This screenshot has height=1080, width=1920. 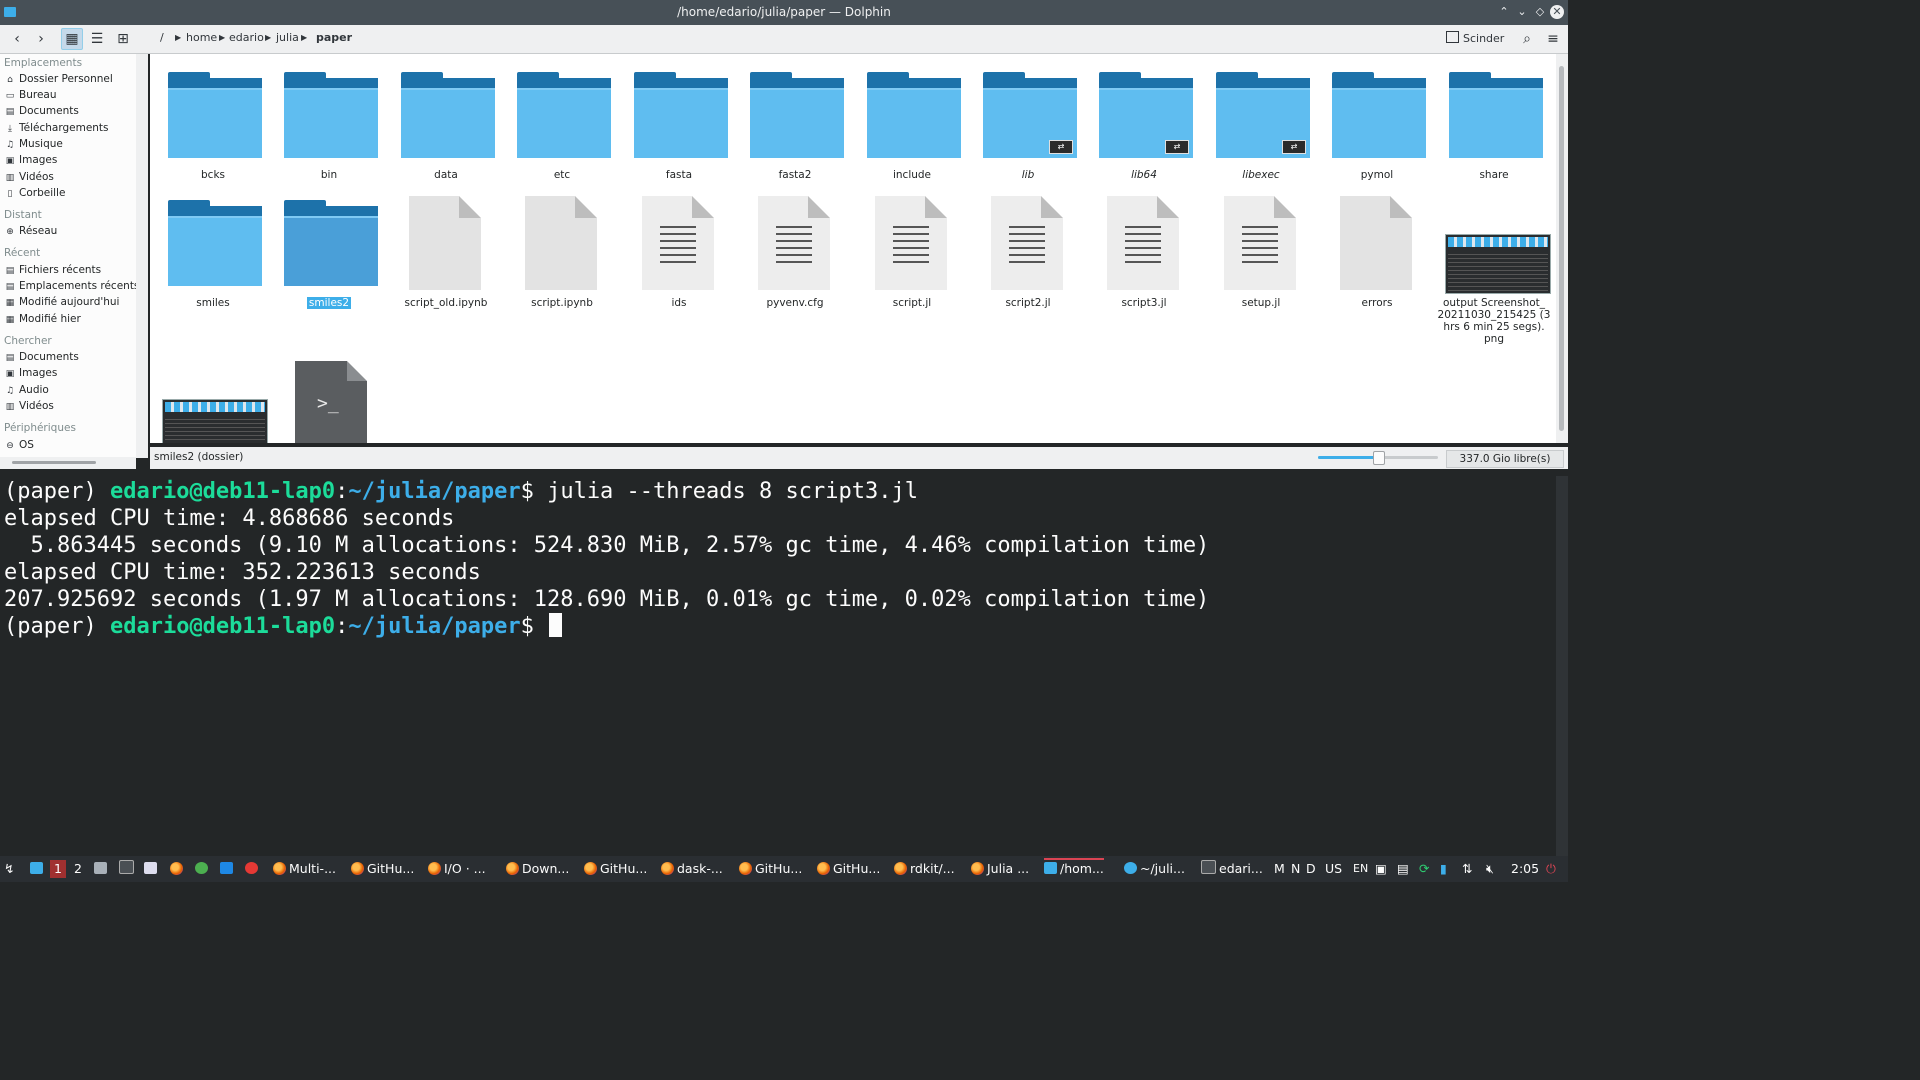 I want to click on zoom-slider, so click(x=1378, y=458).